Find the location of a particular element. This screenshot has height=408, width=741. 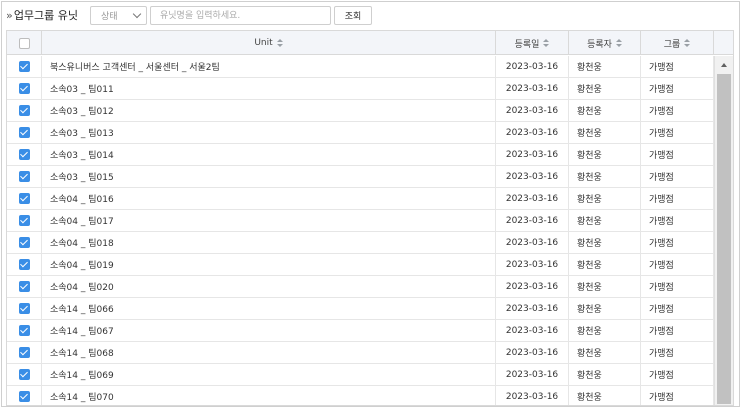

table-row: 소속03 _ 팀013 2023-03-16 황천웅 가맹점 is located at coordinates (360, 133).